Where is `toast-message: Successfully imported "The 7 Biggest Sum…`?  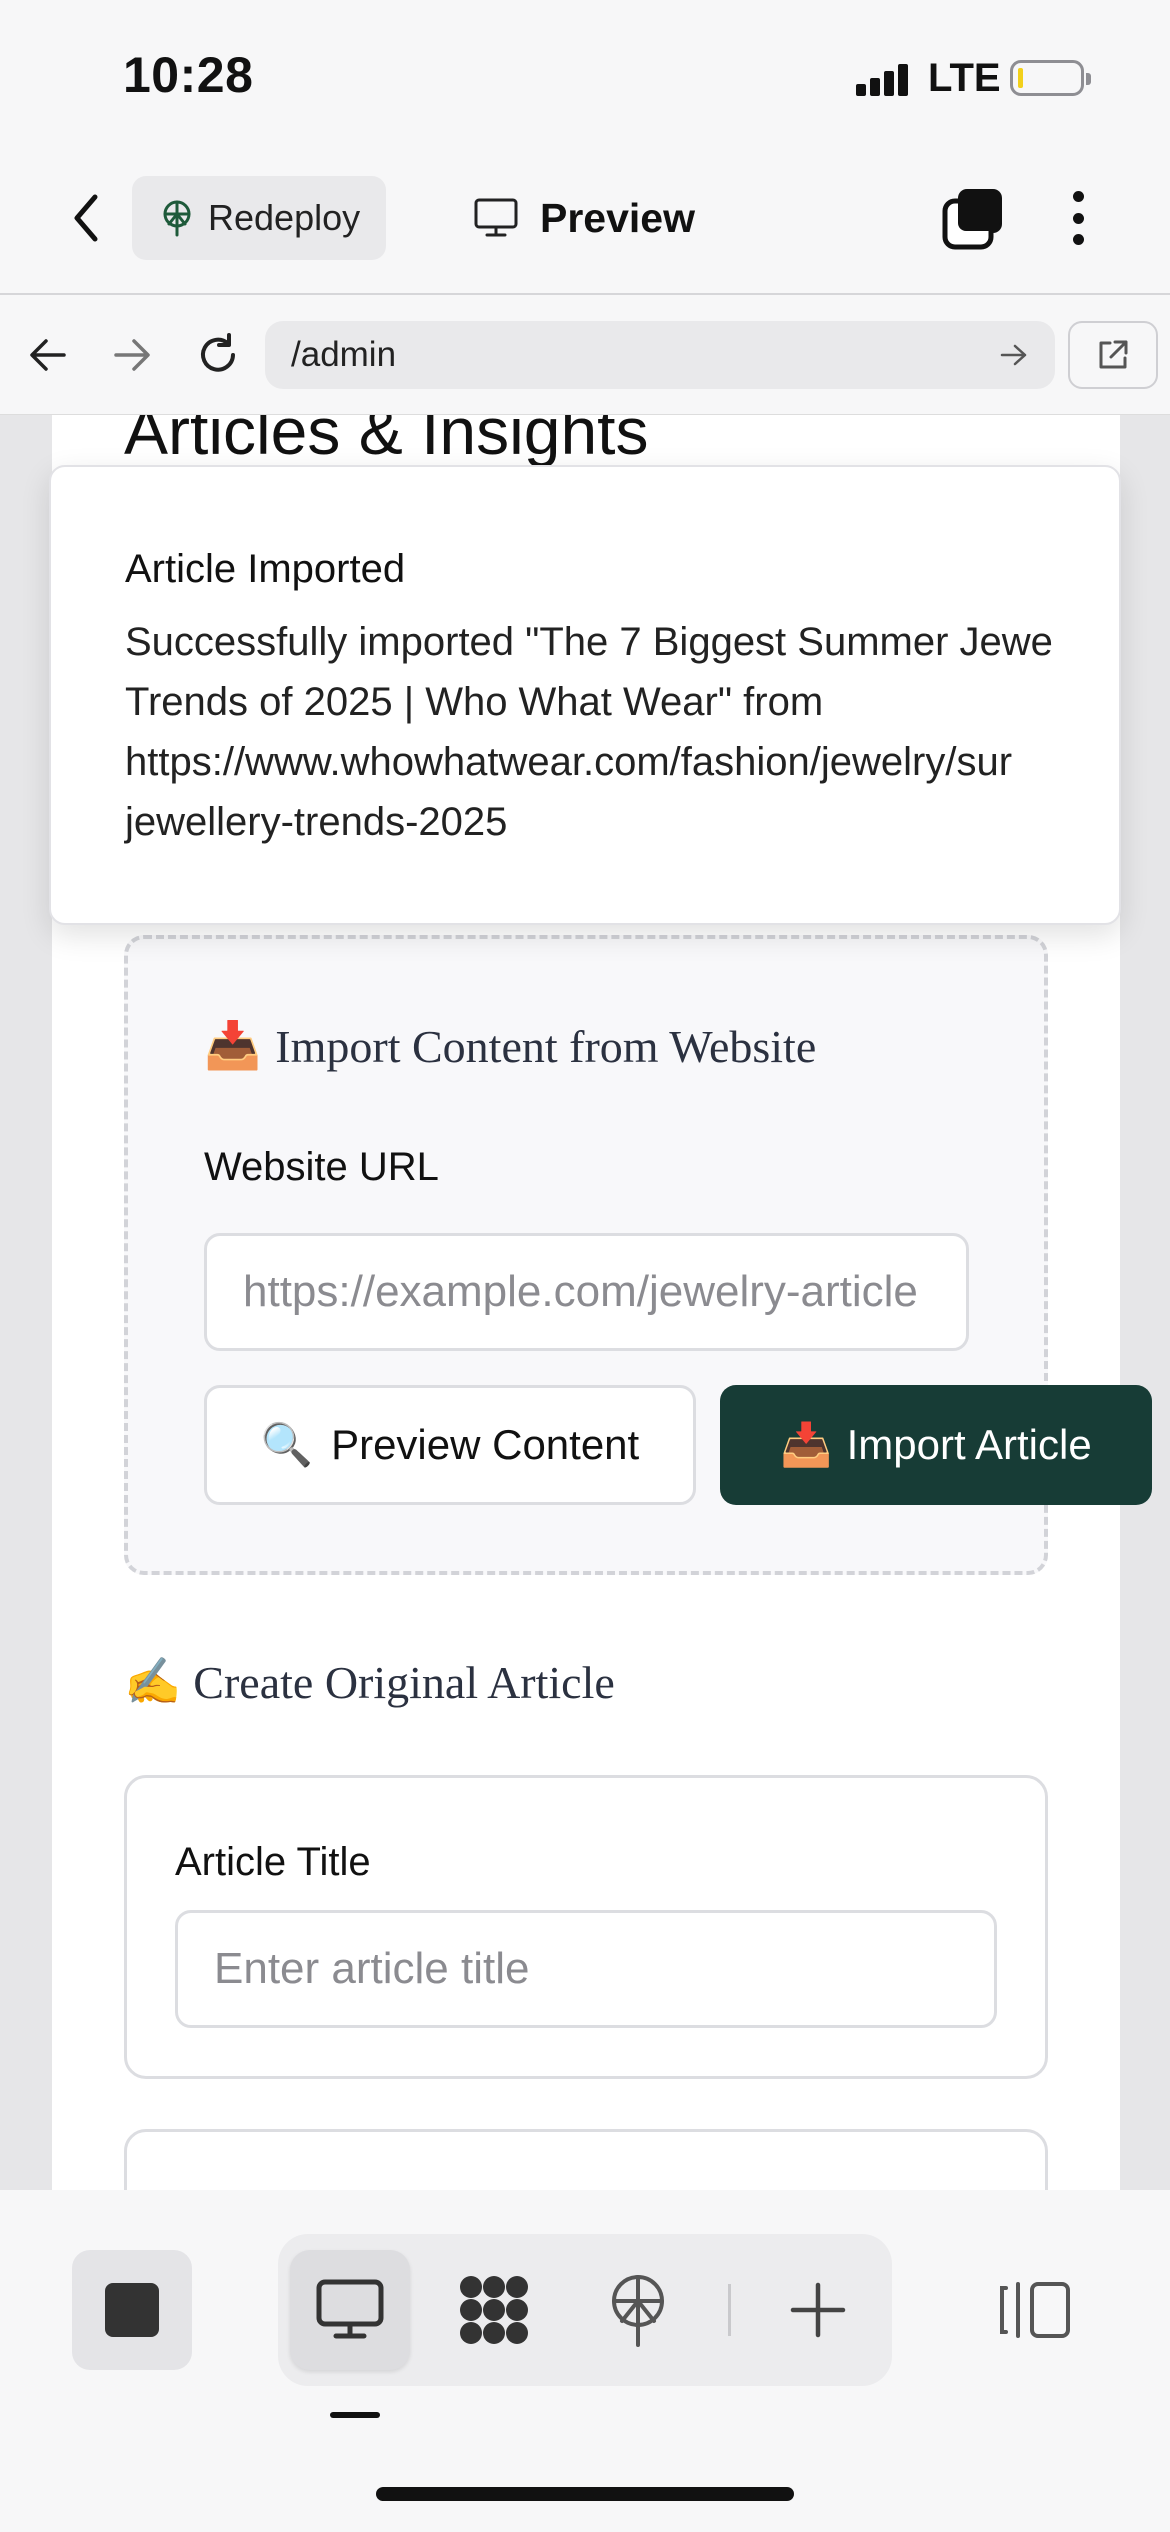
toast-message: Successfully imported "The 7 Biggest Sum… is located at coordinates (622, 732).